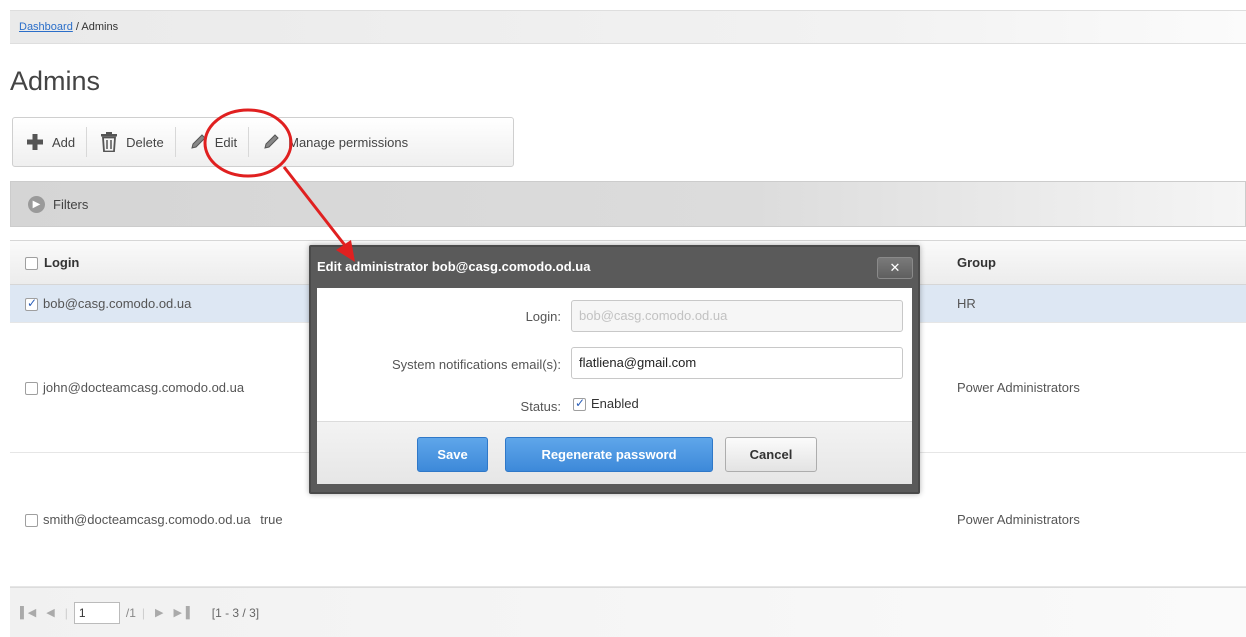 Image resolution: width=1246 pixels, height=637 pixels. What do you see at coordinates (159, 612) in the screenshot?
I see `next-page-icon: ▶` at bounding box center [159, 612].